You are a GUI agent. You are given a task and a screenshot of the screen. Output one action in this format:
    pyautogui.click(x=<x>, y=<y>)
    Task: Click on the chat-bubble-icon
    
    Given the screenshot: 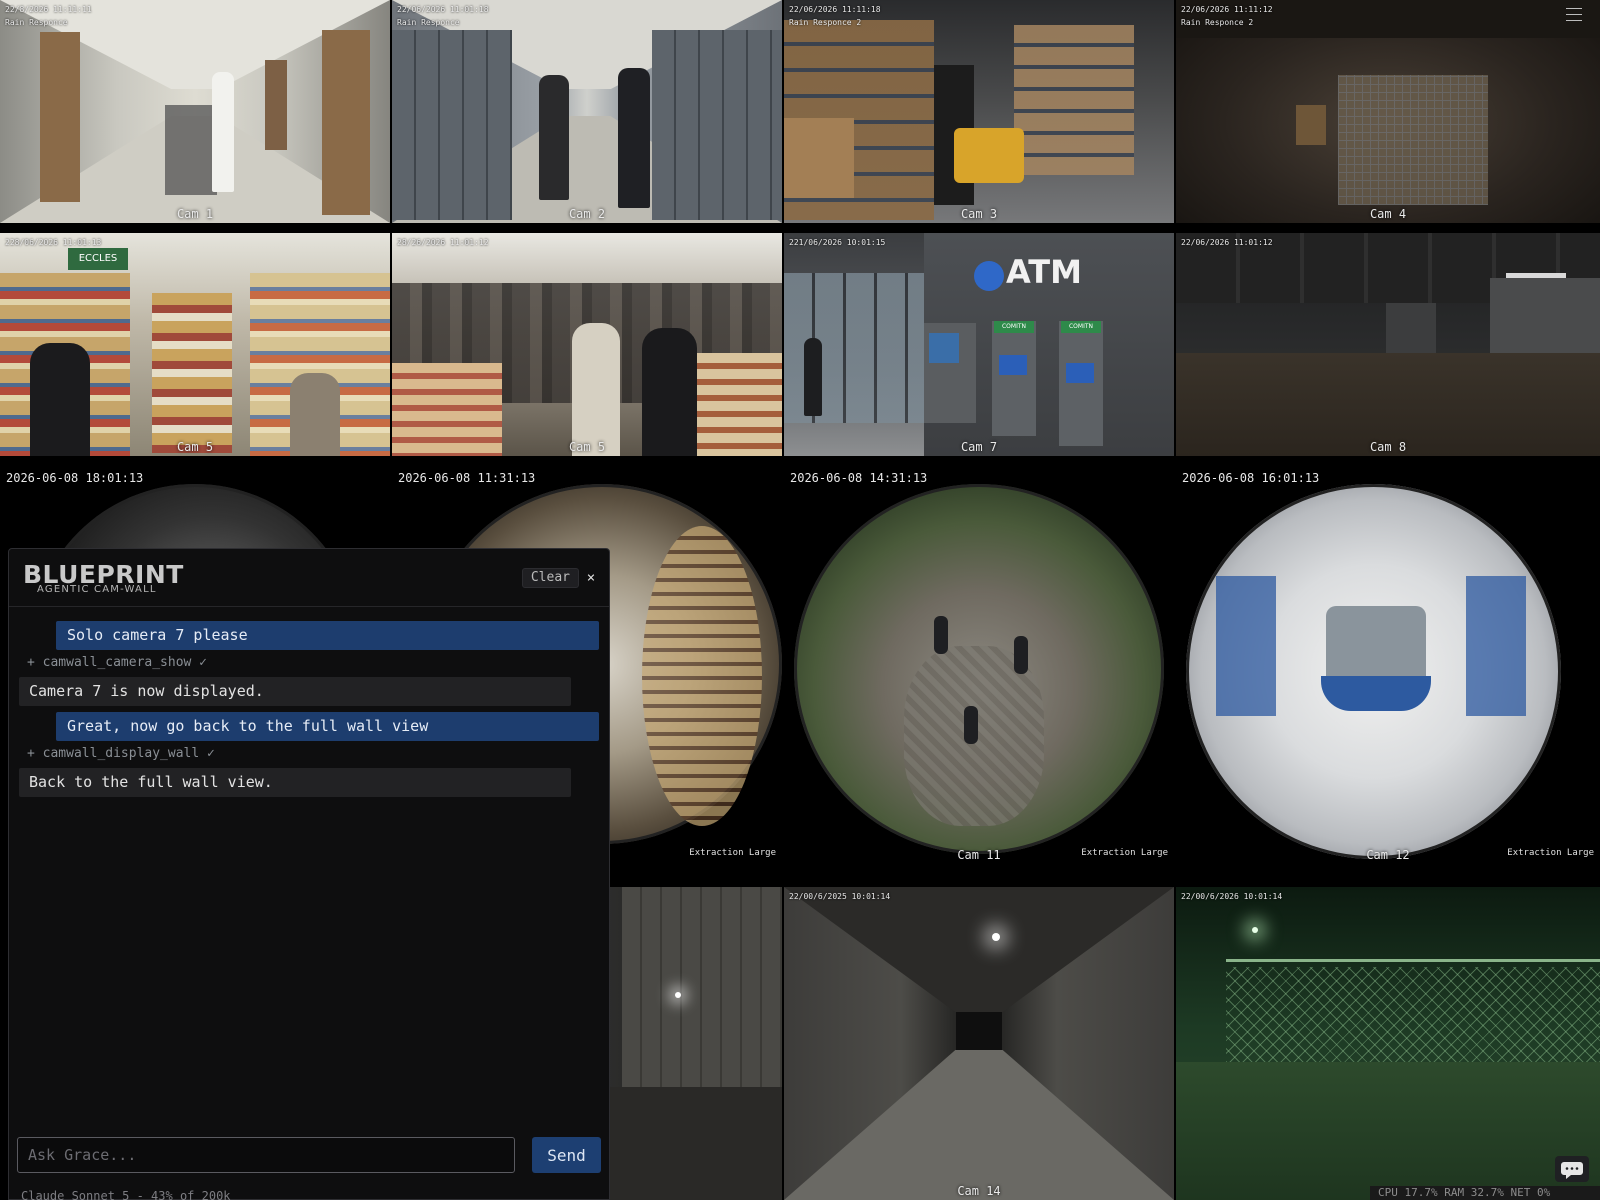 What is the action you would take?
    pyautogui.click(x=1572, y=1170)
    